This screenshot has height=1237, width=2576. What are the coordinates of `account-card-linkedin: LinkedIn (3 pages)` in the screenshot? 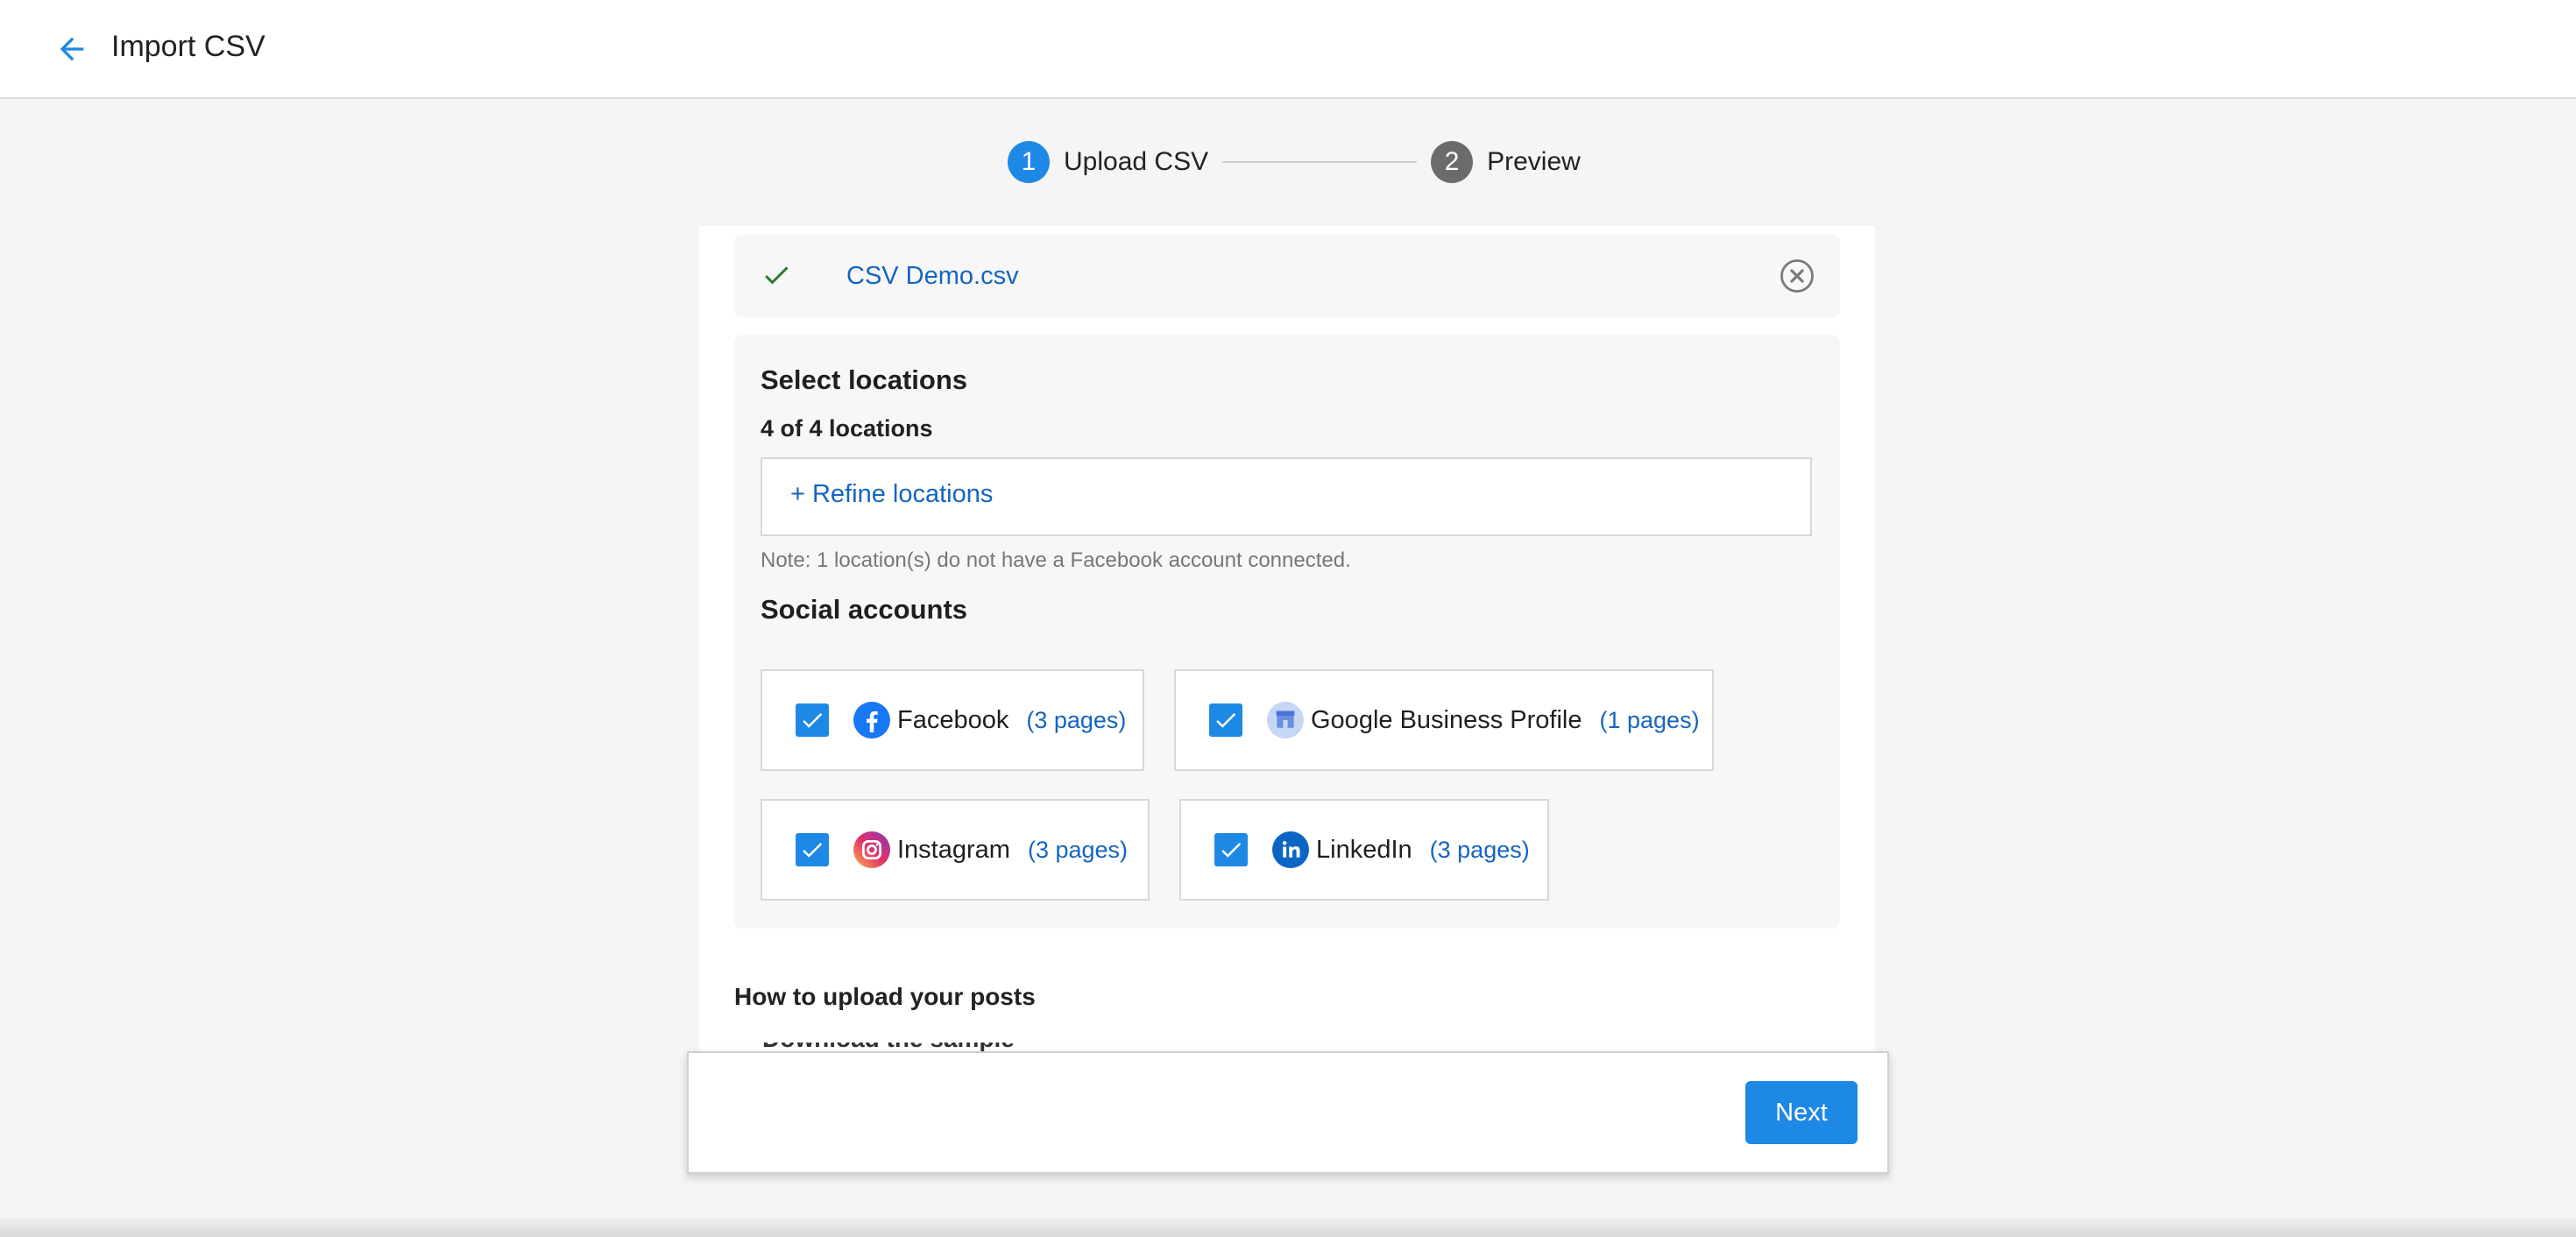 It's located at (1364, 850).